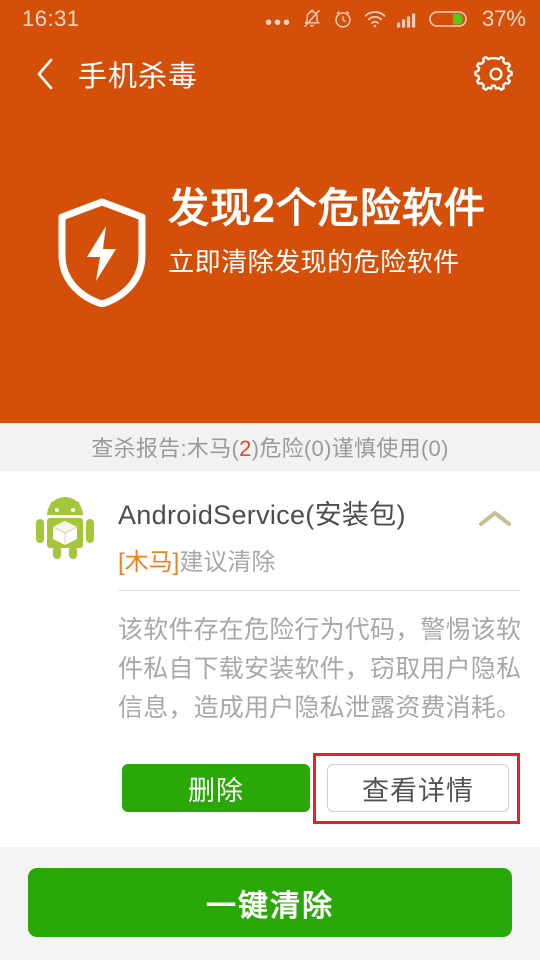  I want to click on signal-bars-icon, so click(406, 20).